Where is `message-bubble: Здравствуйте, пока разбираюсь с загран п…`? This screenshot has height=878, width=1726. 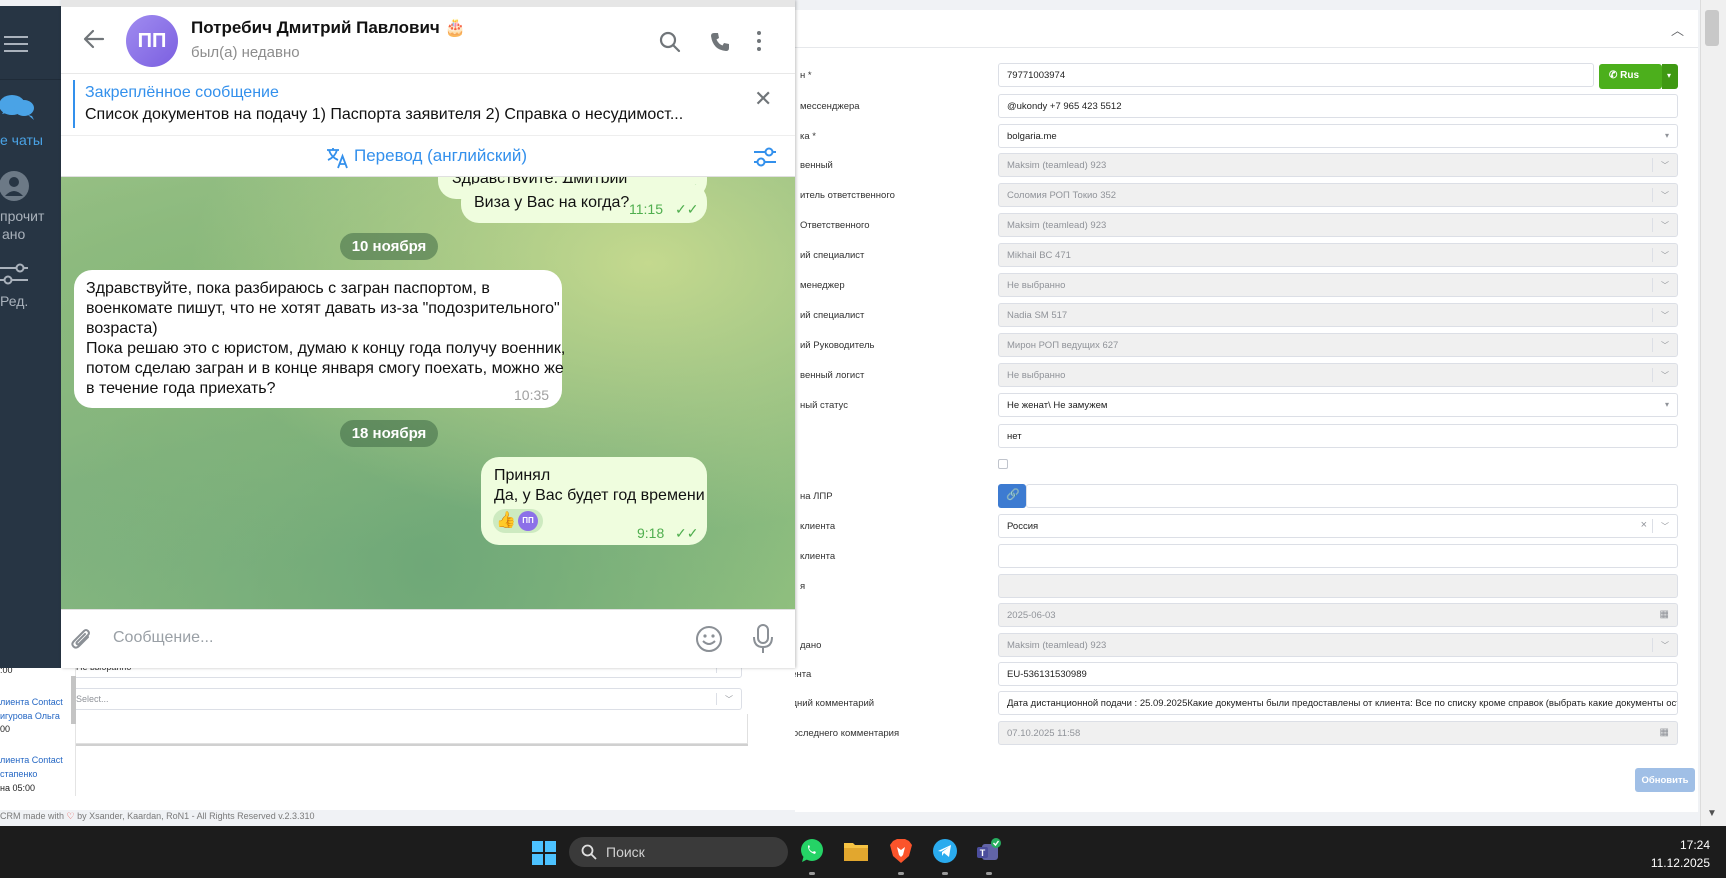
message-bubble: Здравствуйте, пока разбираюсь с загран п… is located at coordinates (319, 339).